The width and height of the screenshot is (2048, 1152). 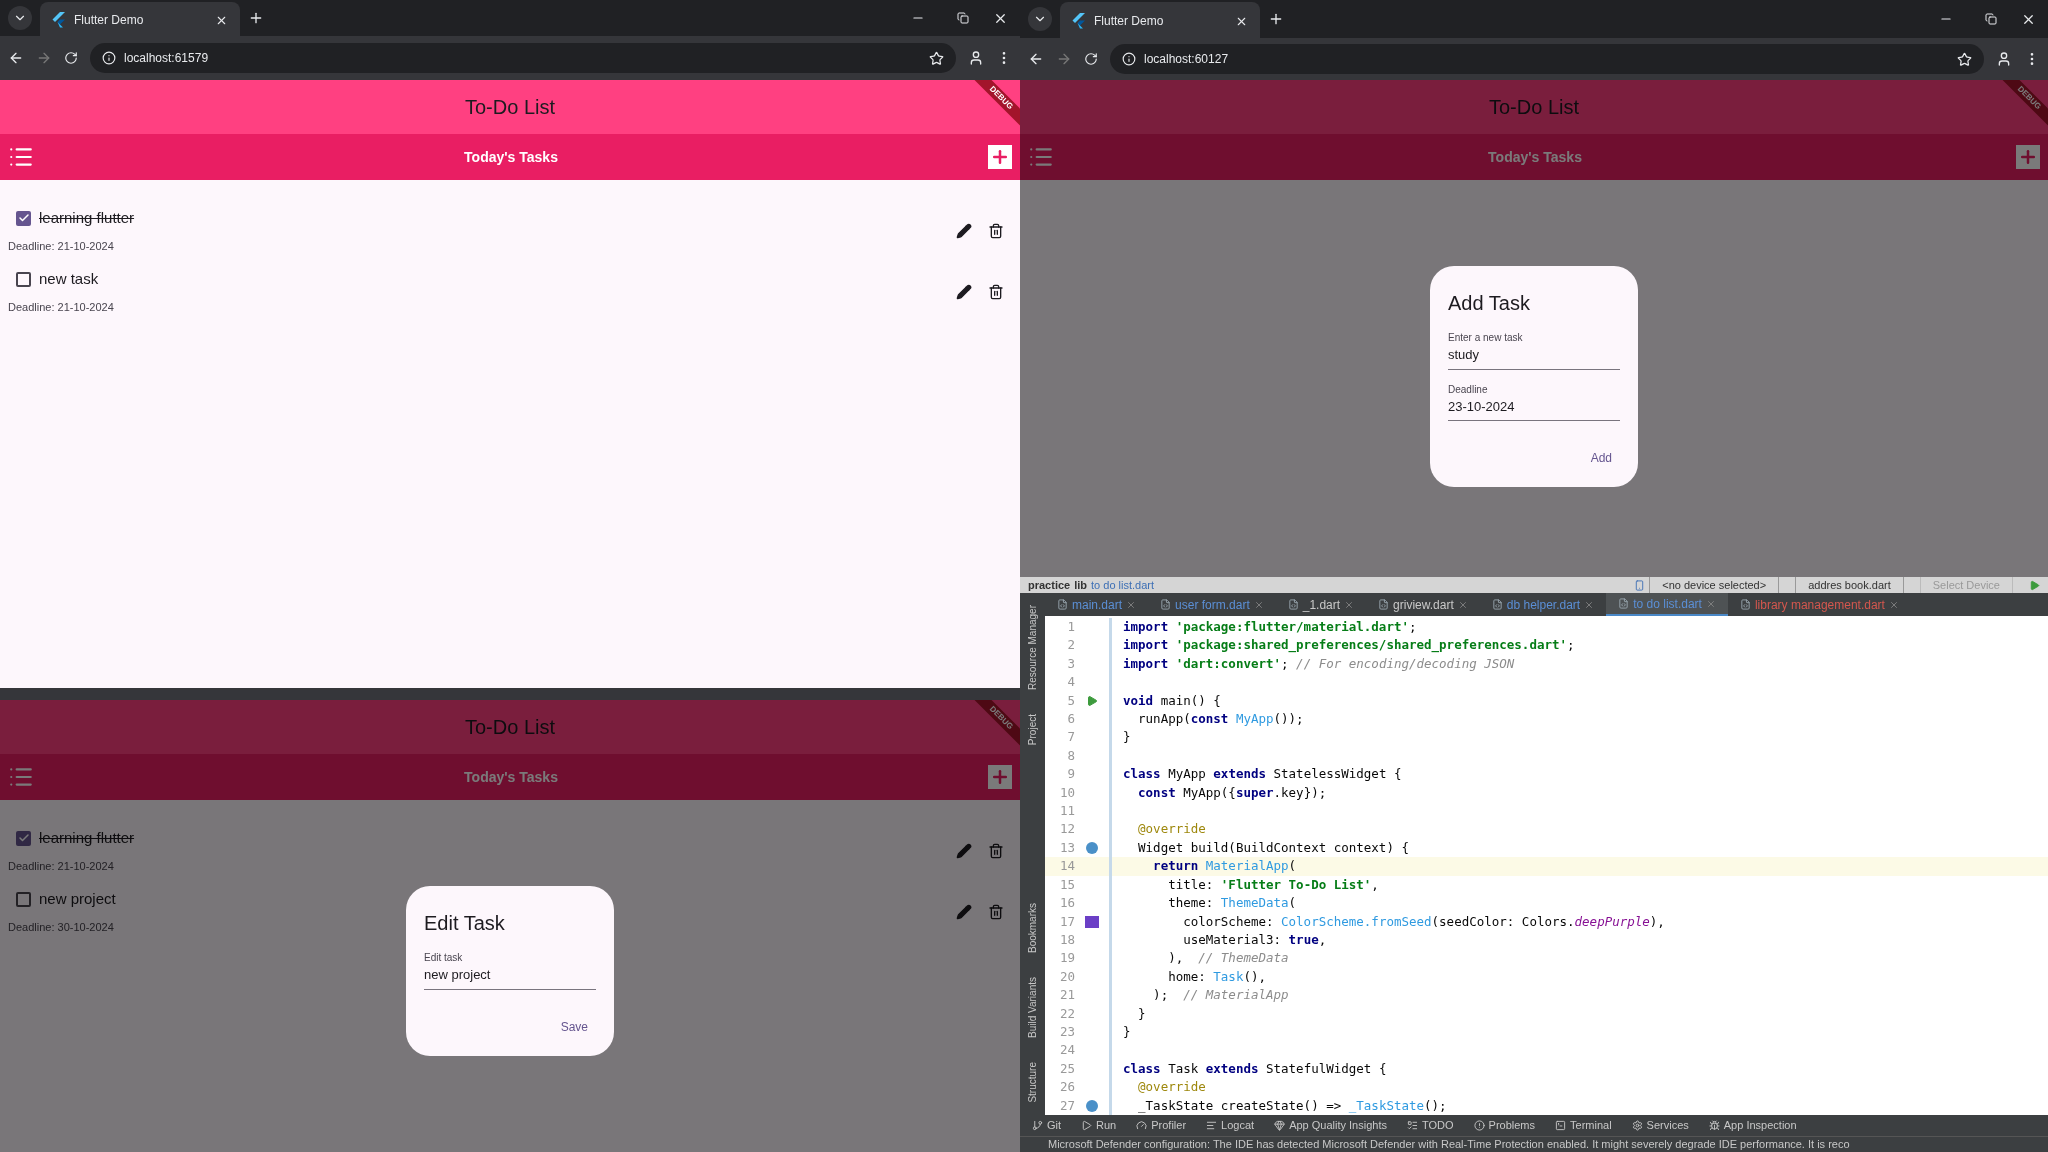 What do you see at coordinates (1032, 730) in the screenshot?
I see `side-tool-tab: Project` at bounding box center [1032, 730].